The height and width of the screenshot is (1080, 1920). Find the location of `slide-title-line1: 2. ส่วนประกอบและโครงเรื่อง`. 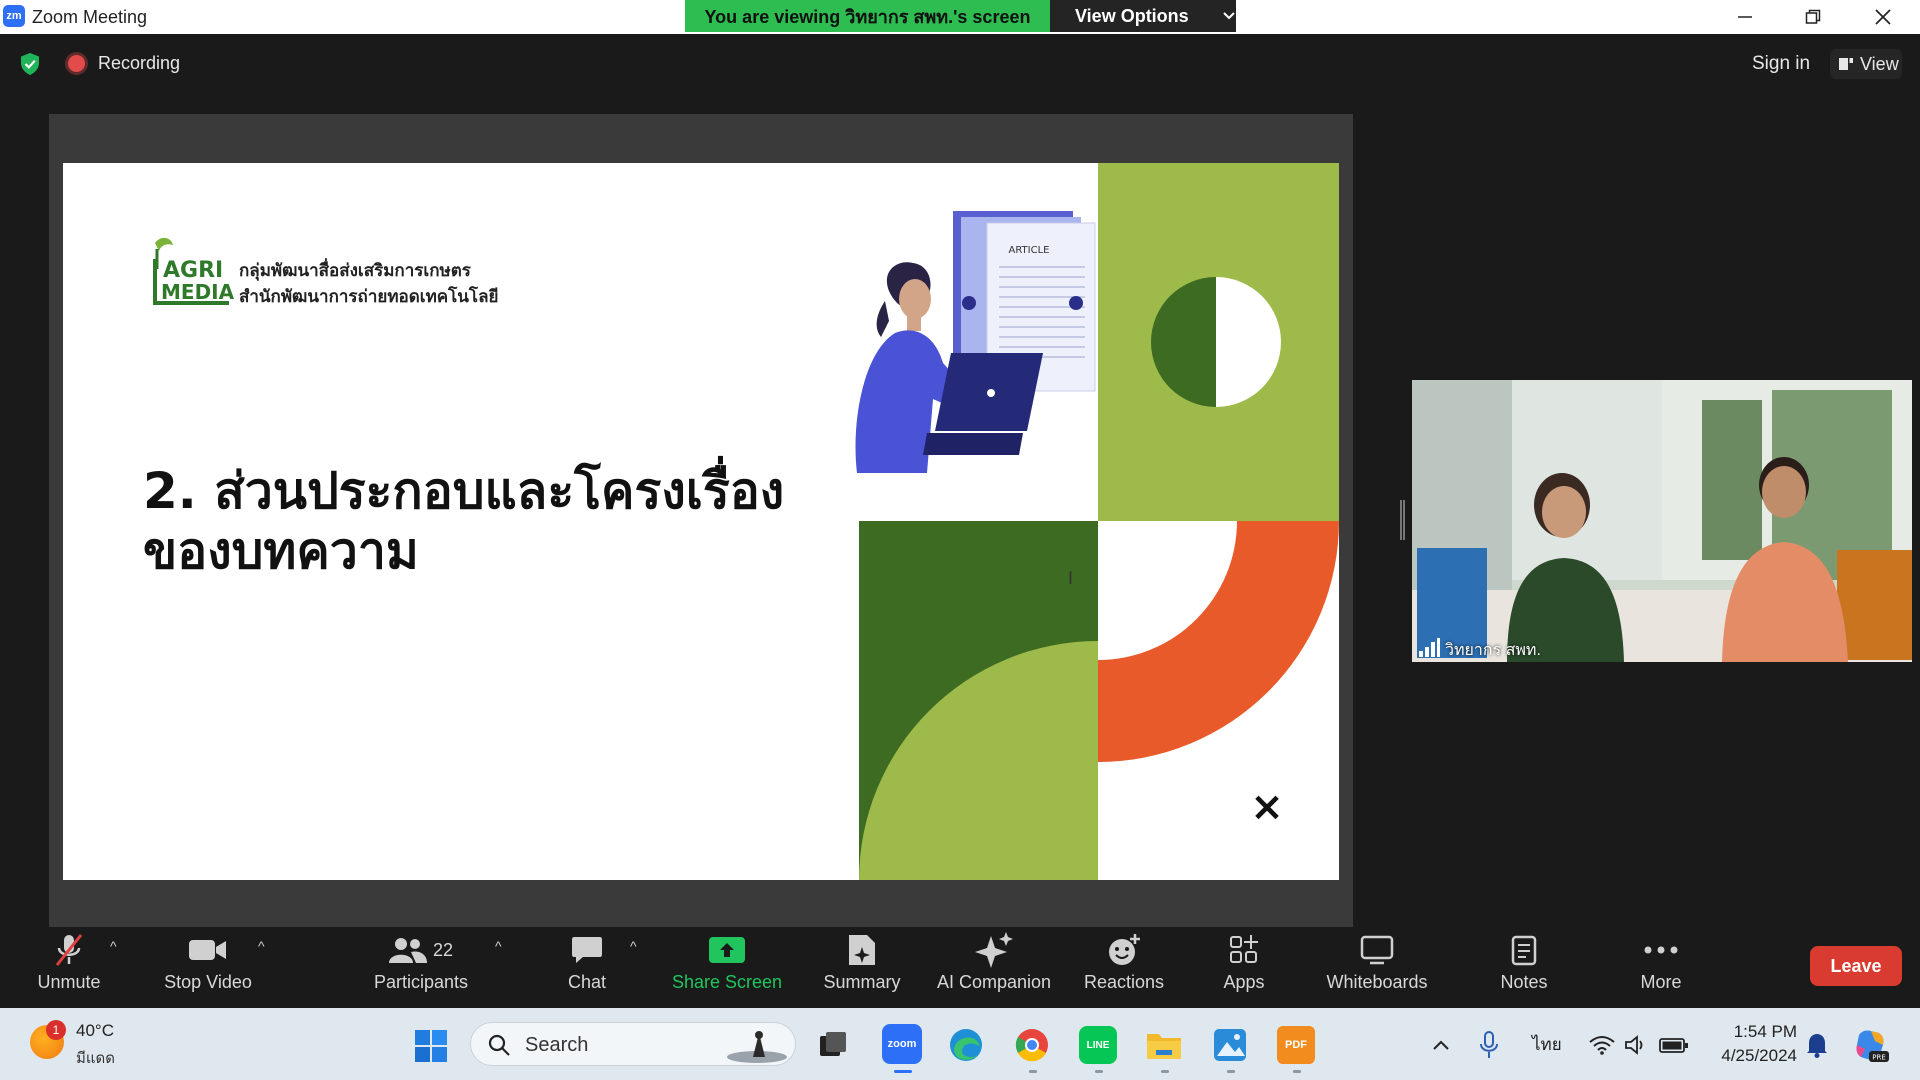

slide-title-line1: 2. ส่วนประกอบและโครงเรื่อง is located at coordinates (464, 491).